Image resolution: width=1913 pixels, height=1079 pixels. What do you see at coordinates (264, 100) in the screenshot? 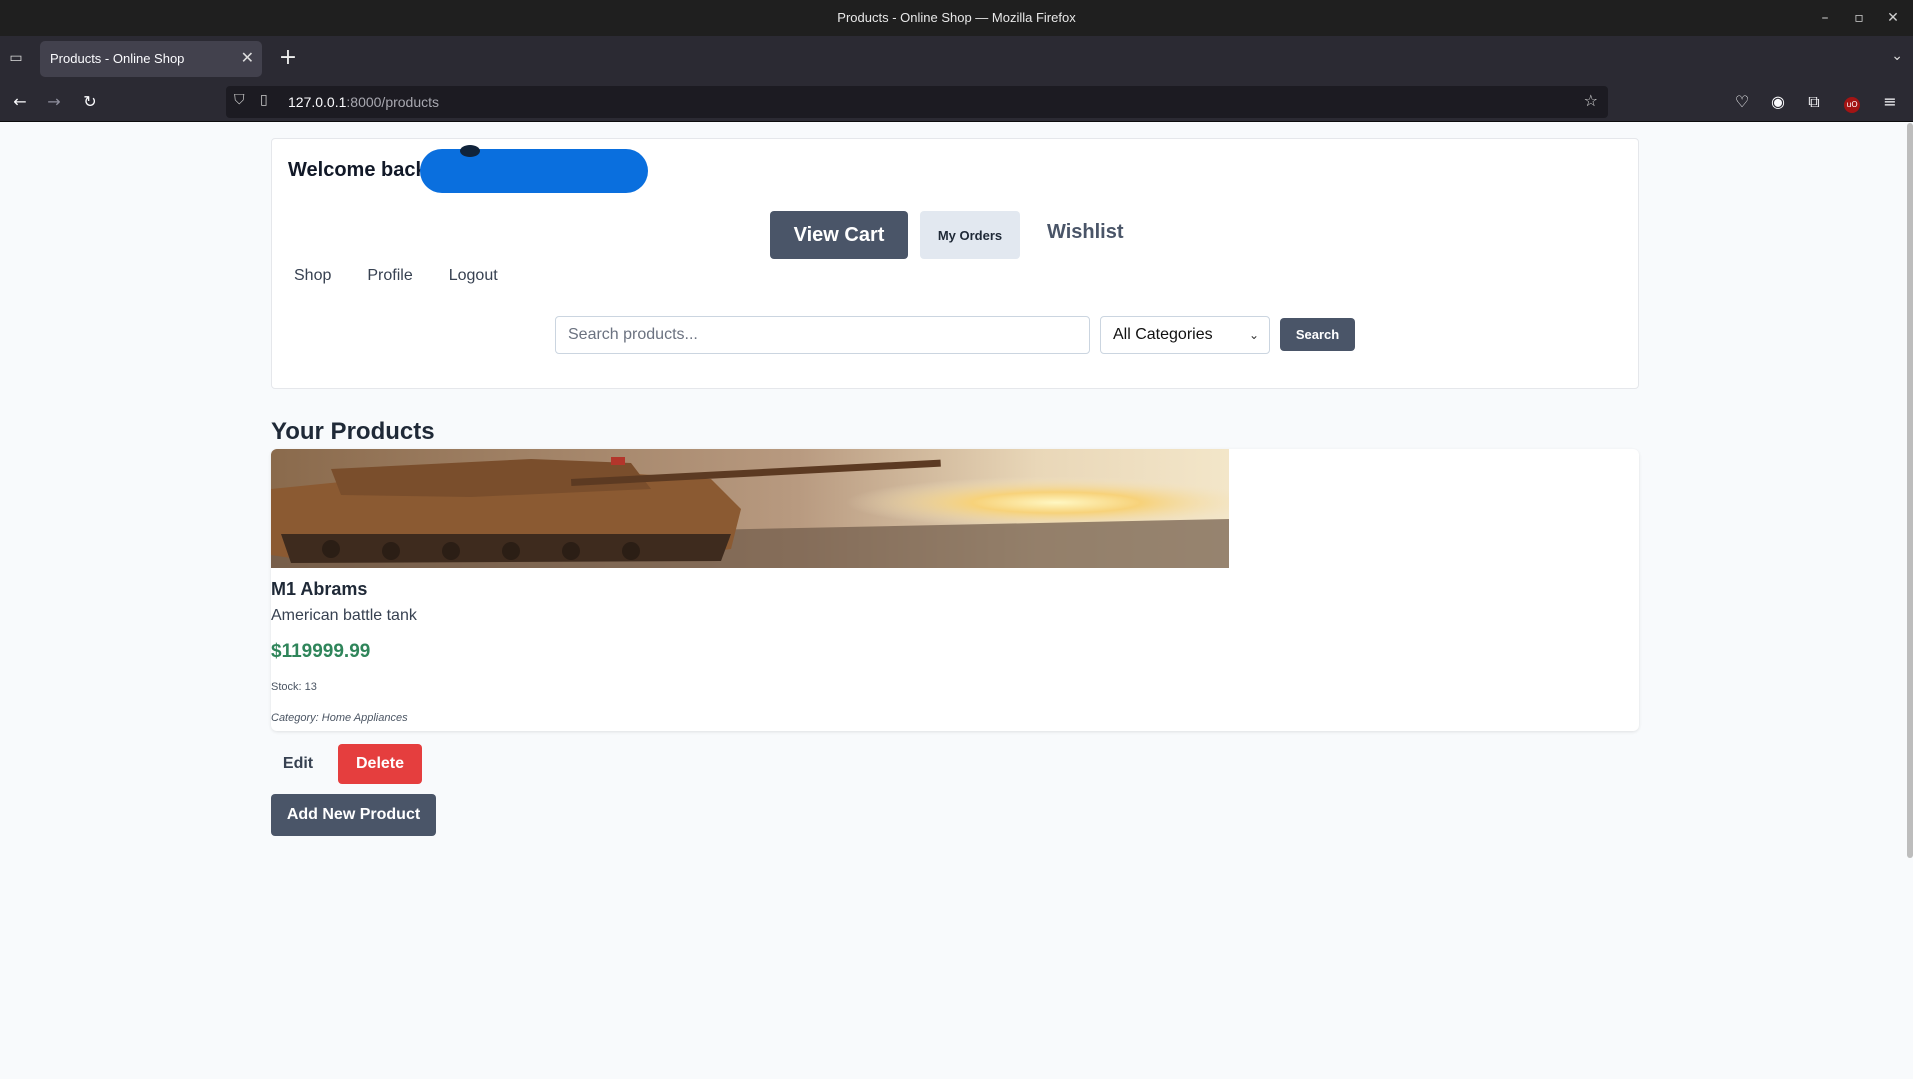
I see `page-icon: ▯` at bounding box center [264, 100].